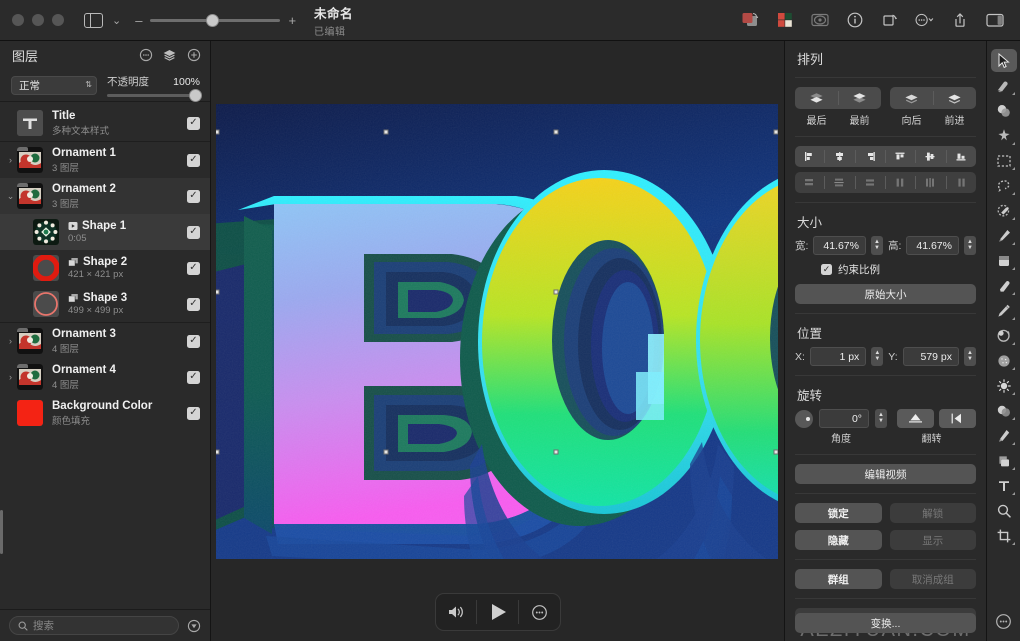  I want to click on smudge-tool, so click(1004, 85).